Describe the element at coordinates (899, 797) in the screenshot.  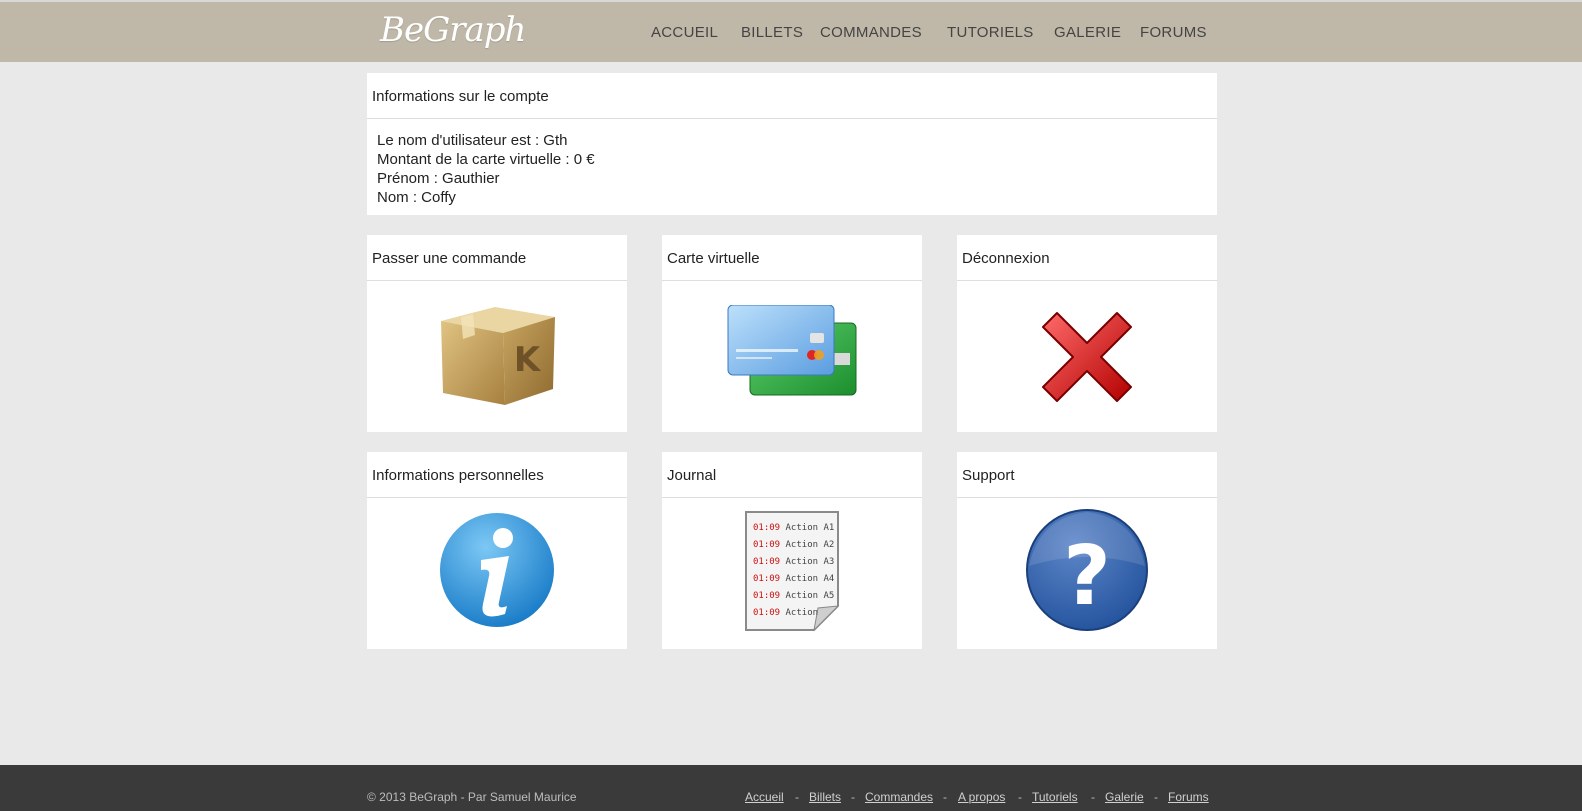
I see `footer-link-commandes: Commandes` at that location.